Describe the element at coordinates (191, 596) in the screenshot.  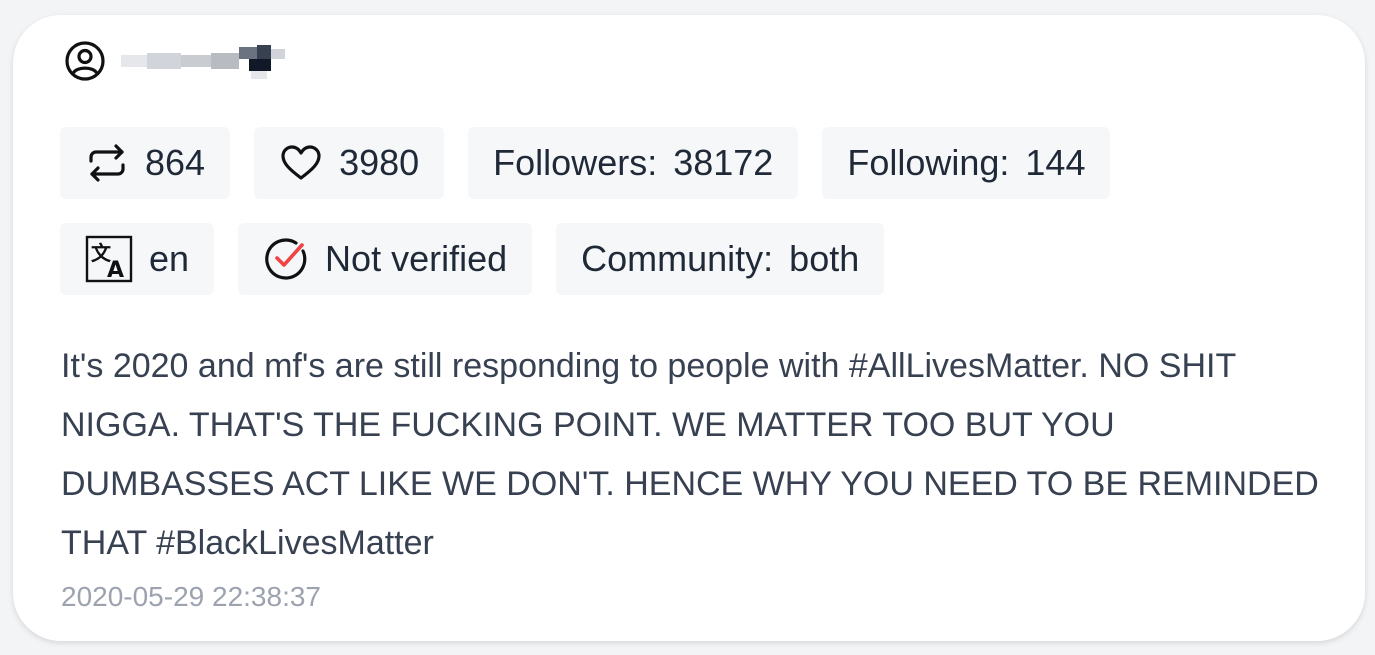
I see `tweet-timestamp: 2020-05-29 22:38:37` at that location.